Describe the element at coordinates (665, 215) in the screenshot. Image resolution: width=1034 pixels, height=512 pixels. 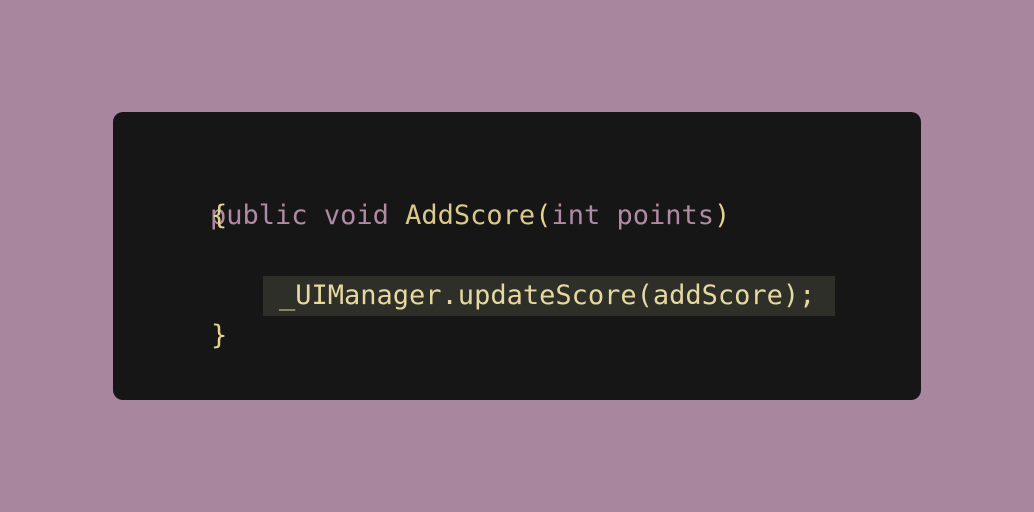
I see `parameter-points: points` at that location.